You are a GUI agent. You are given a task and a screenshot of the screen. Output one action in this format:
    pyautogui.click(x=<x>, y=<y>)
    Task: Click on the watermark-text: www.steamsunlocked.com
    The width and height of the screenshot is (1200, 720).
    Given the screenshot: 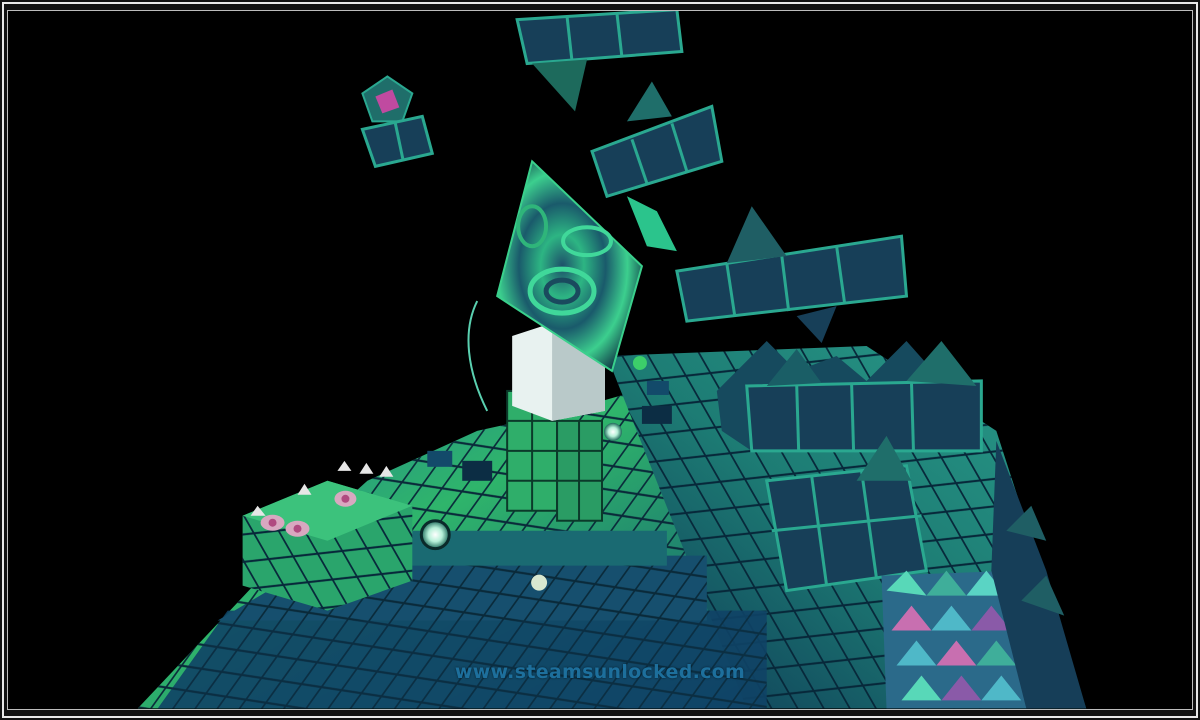 What is the action you would take?
    pyautogui.click(x=600, y=672)
    